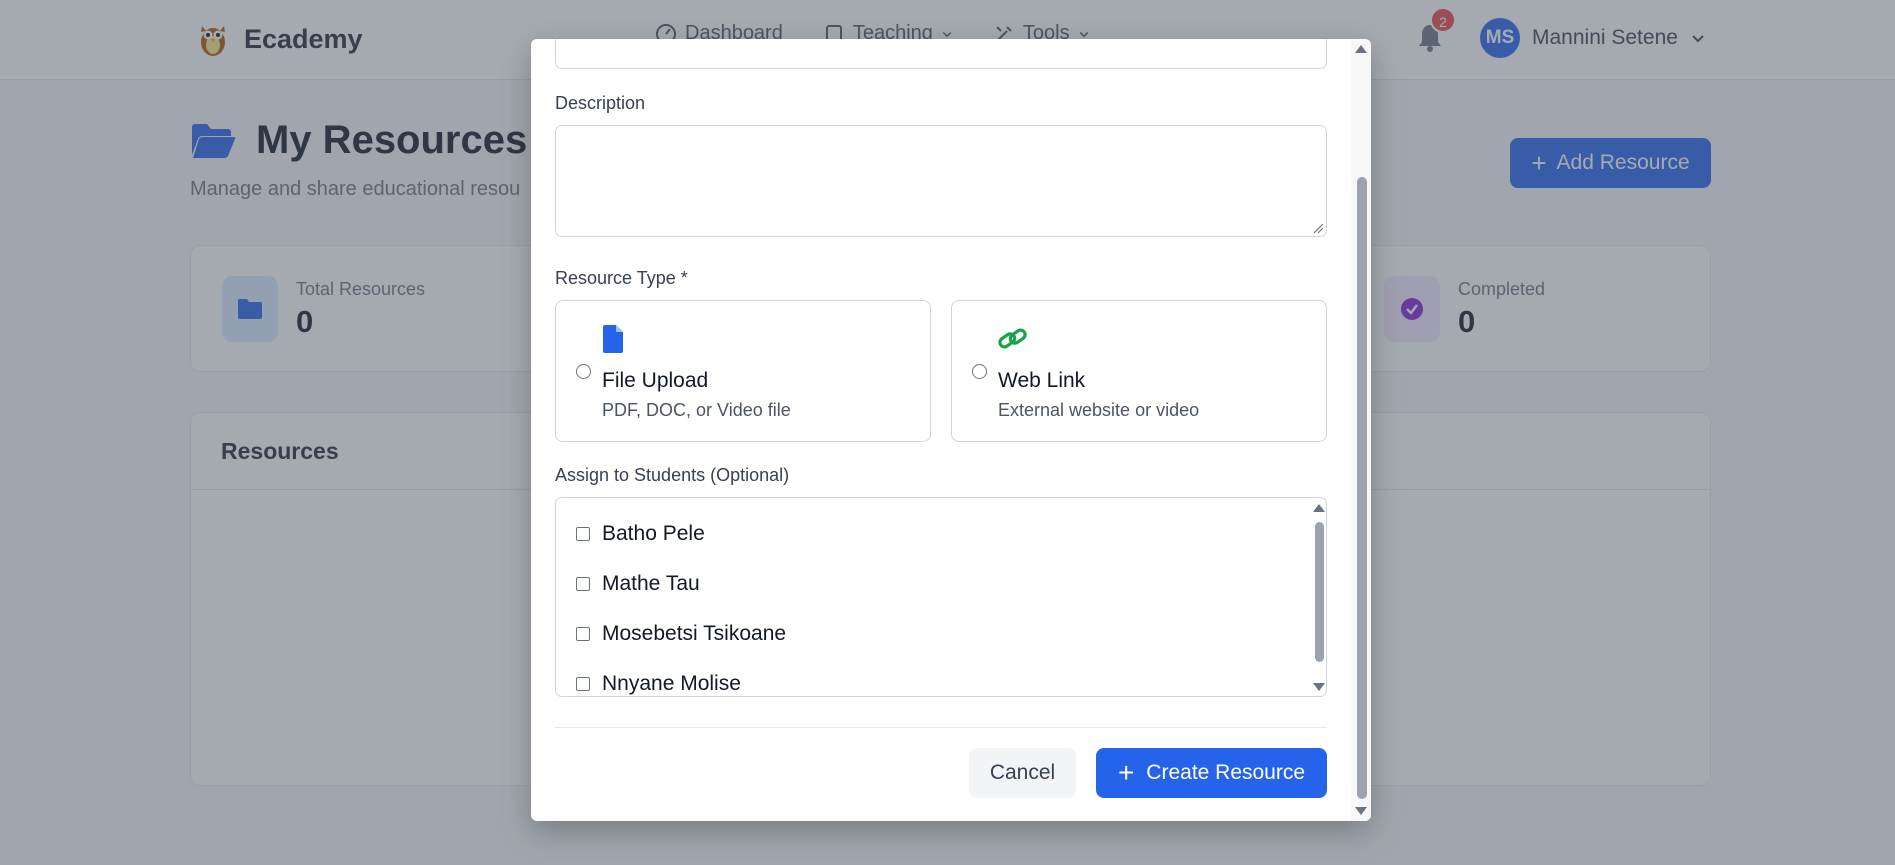 This screenshot has width=1895, height=865. What do you see at coordinates (621, 278) in the screenshot?
I see `resource-type-label: Resource Type *` at bounding box center [621, 278].